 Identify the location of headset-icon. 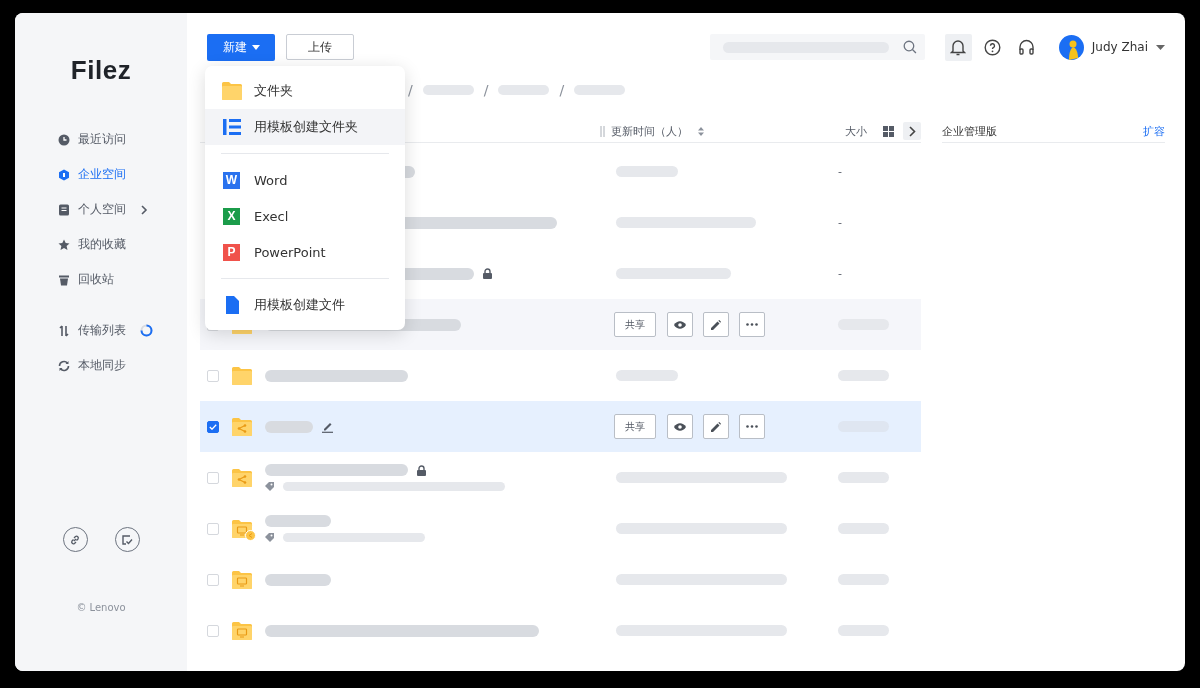
(1026, 47).